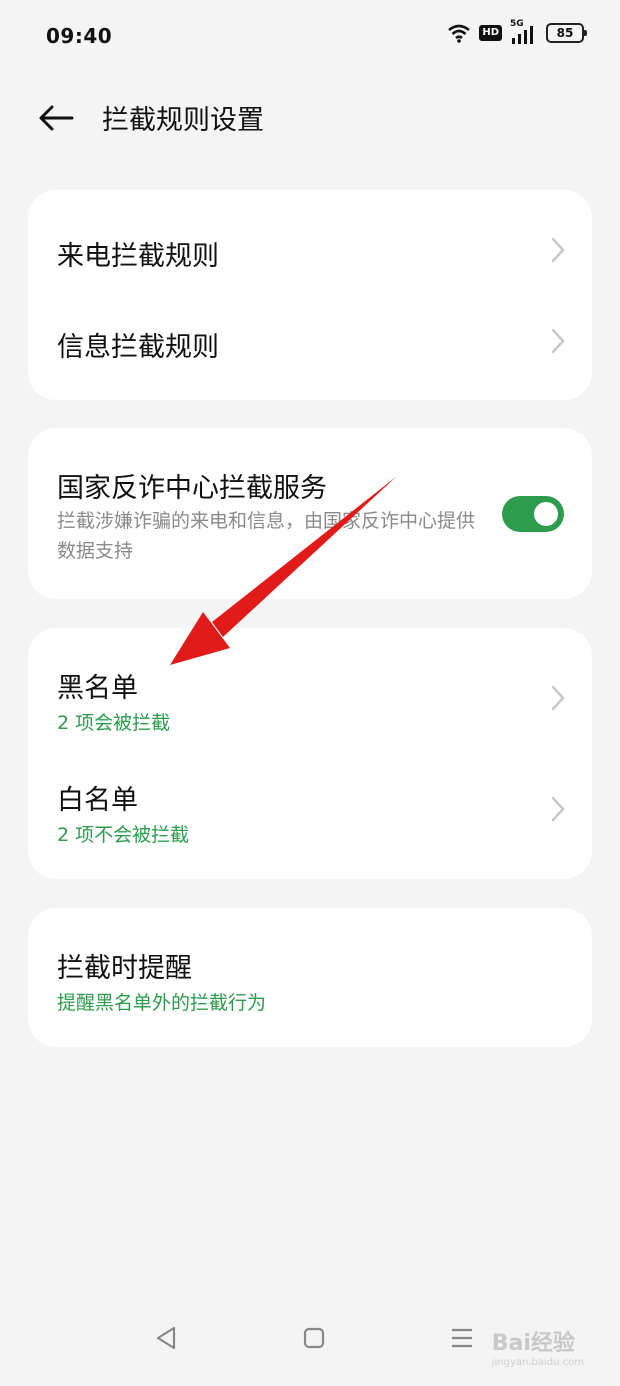 The height and width of the screenshot is (1386, 620). Describe the element at coordinates (166, 1338) in the screenshot. I see `back-triangle-icon` at that location.